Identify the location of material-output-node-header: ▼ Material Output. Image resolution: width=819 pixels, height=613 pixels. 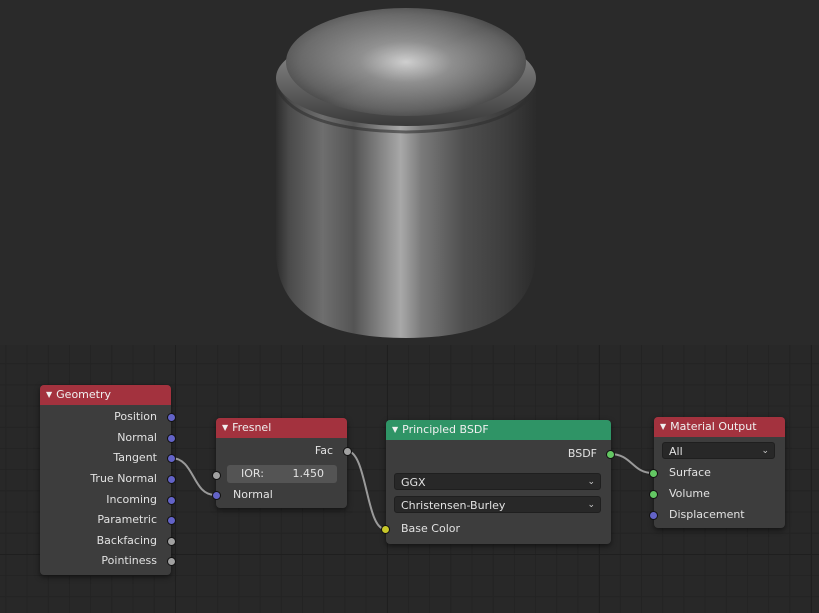
(719, 427).